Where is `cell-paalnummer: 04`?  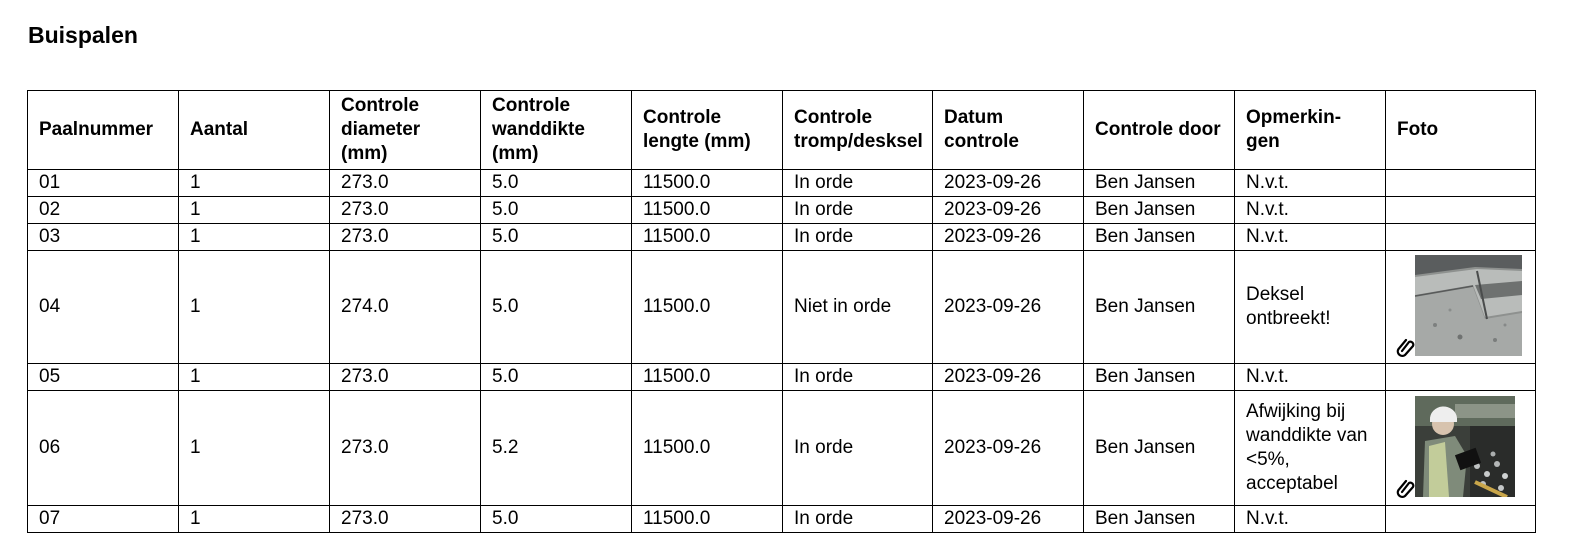 cell-paalnummer: 04 is located at coordinates (103, 307).